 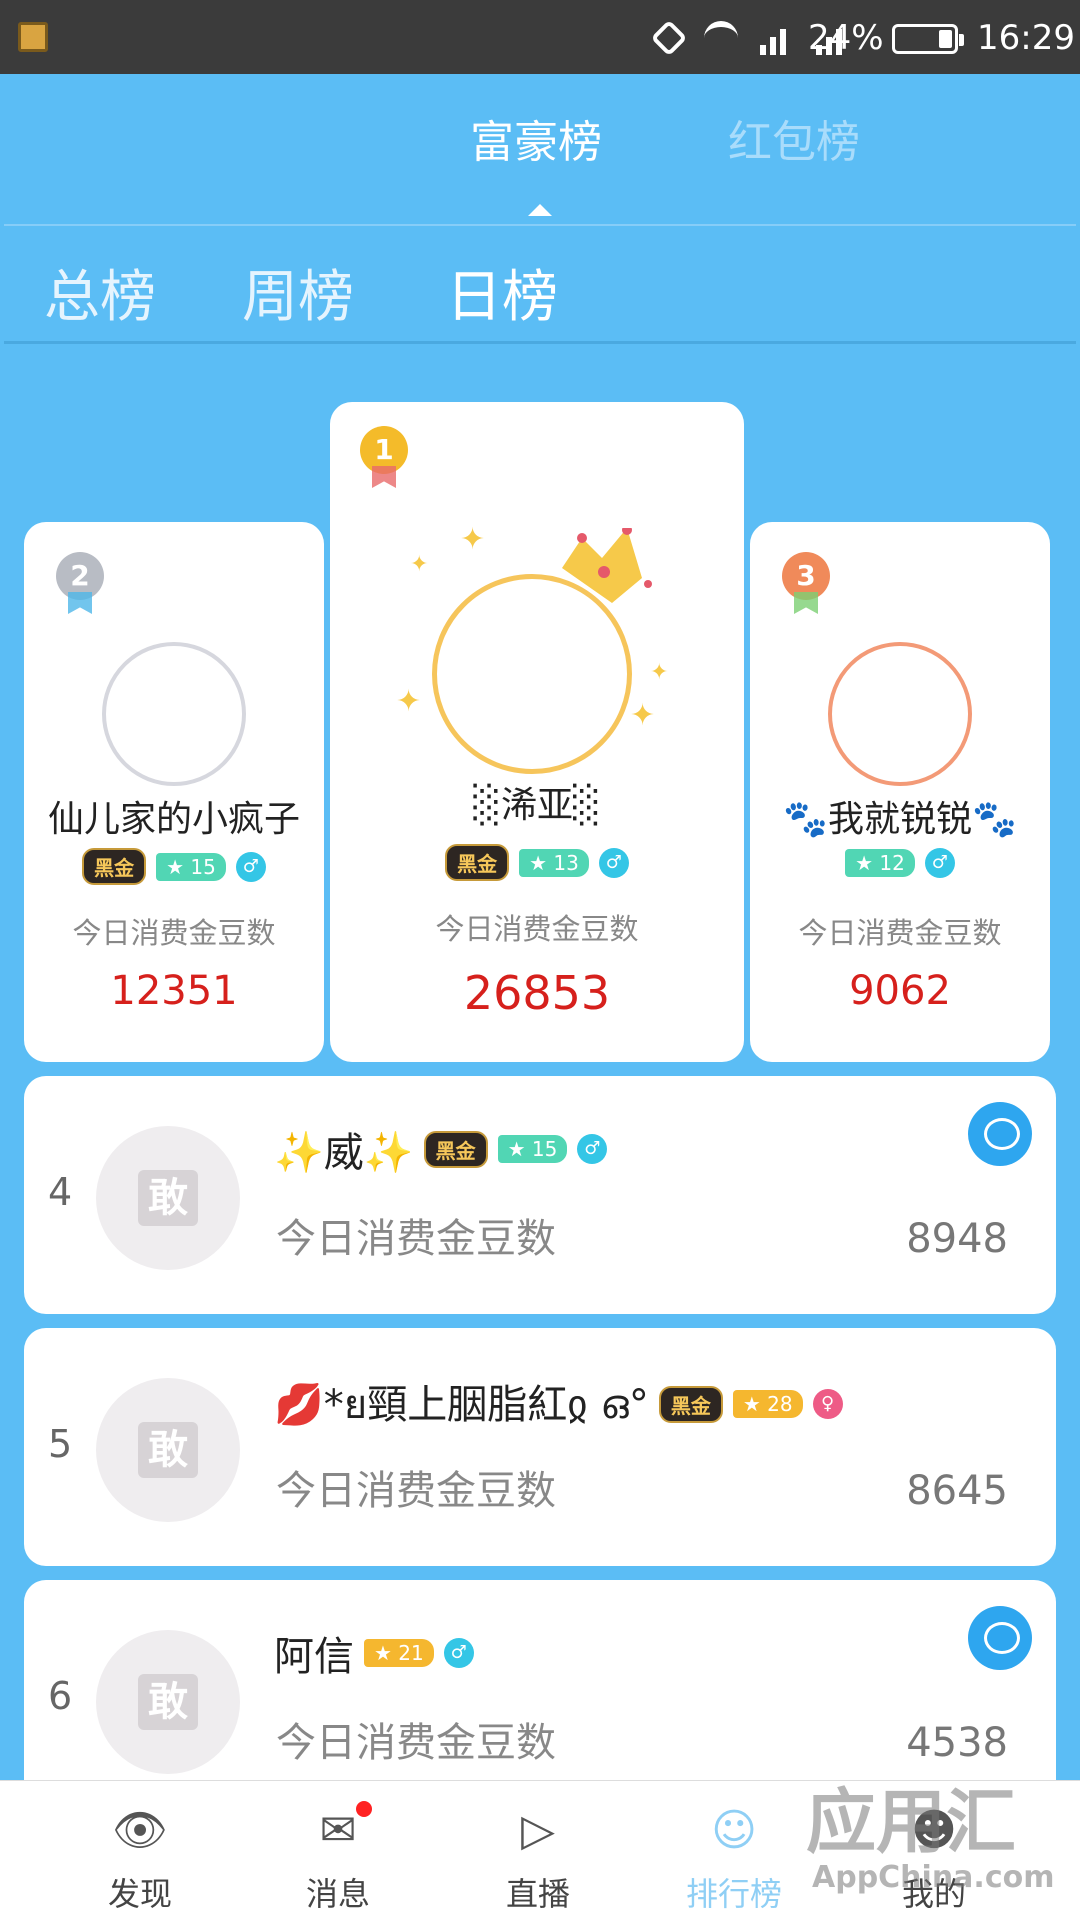 What do you see at coordinates (100, 292) in the screenshot?
I see `tab-total: 总榜` at bounding box center [100, 292].